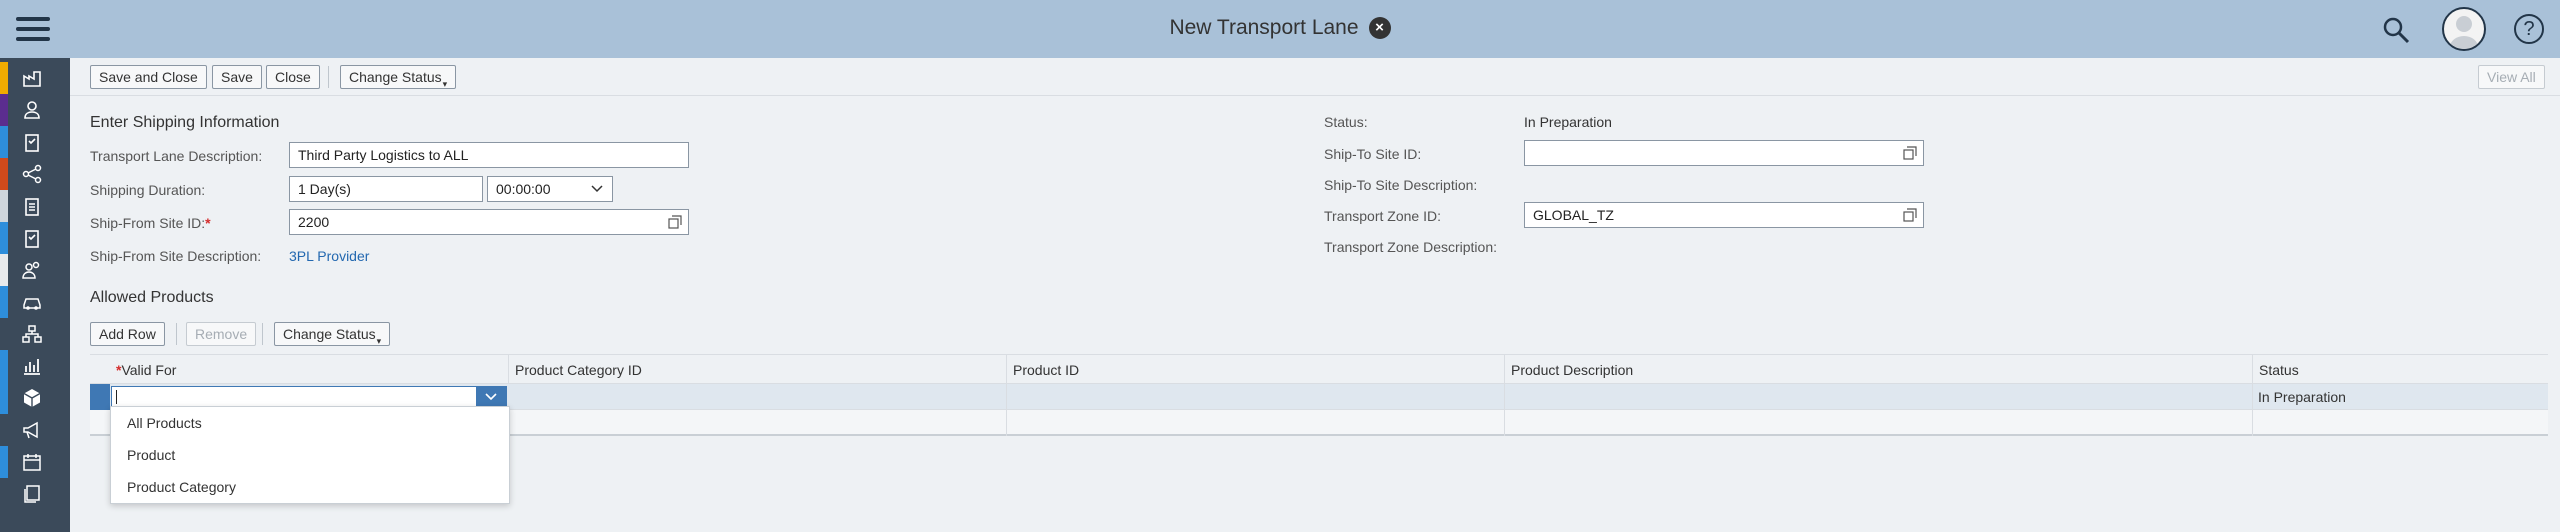 The width and height of the screenshot is (2560, 532). I want to click on dropdown-option-product-category: Product Category, so click(310, 487).